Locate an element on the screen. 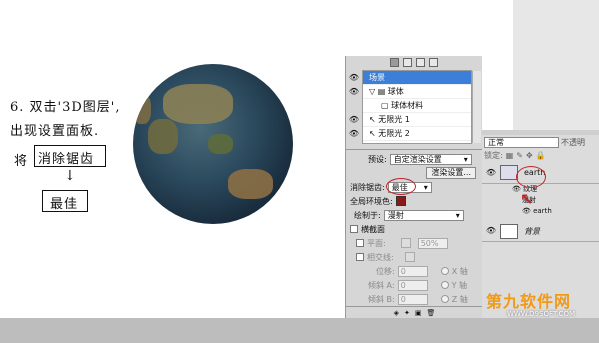 This screenshot has width=599, height=343. annotation-arrow-red: ↖ is located at coordinates (527, 199).